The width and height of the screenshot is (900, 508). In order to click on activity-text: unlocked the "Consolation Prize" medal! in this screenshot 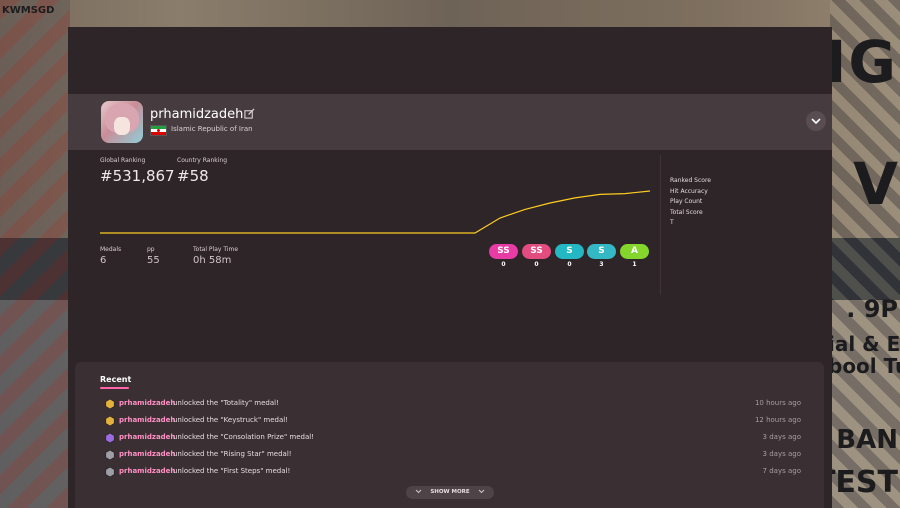, I will do `click(244, 437)`.